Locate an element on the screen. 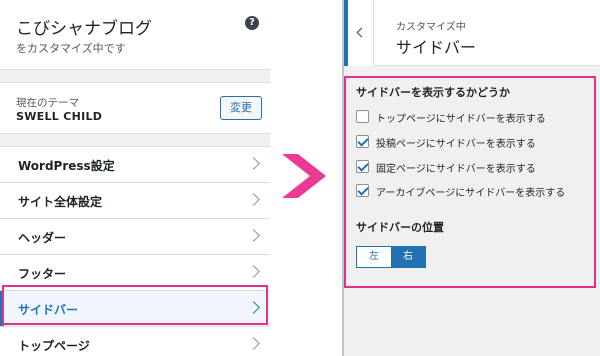  panel-subtitle: カスタマイズ中 is located at coordinates (431, 27).